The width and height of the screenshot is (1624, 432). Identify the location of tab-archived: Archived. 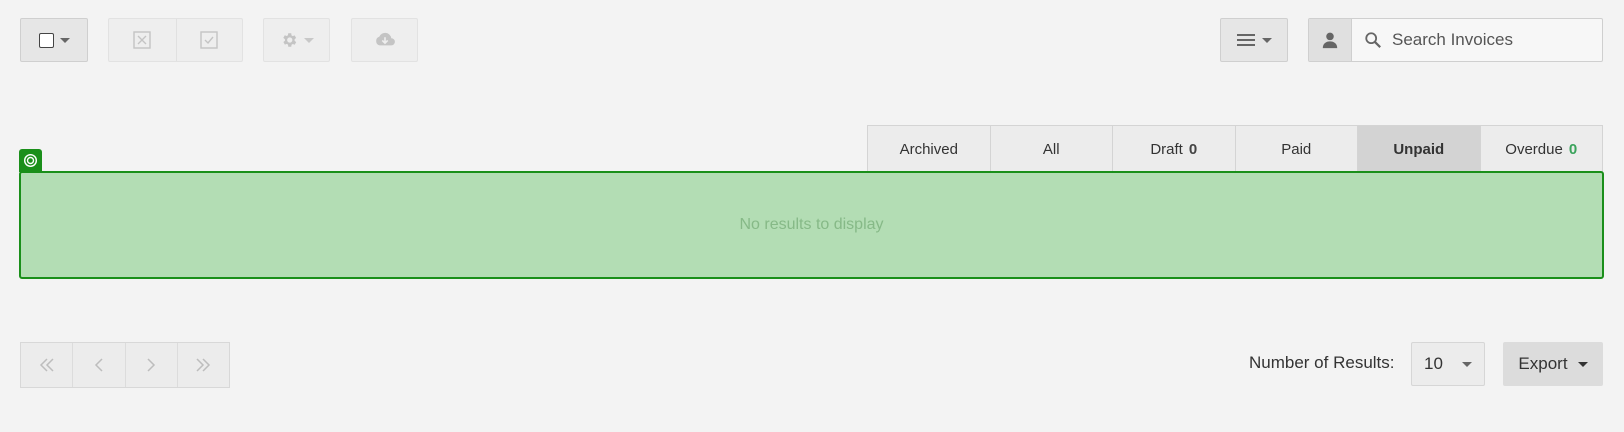
(929, 149).